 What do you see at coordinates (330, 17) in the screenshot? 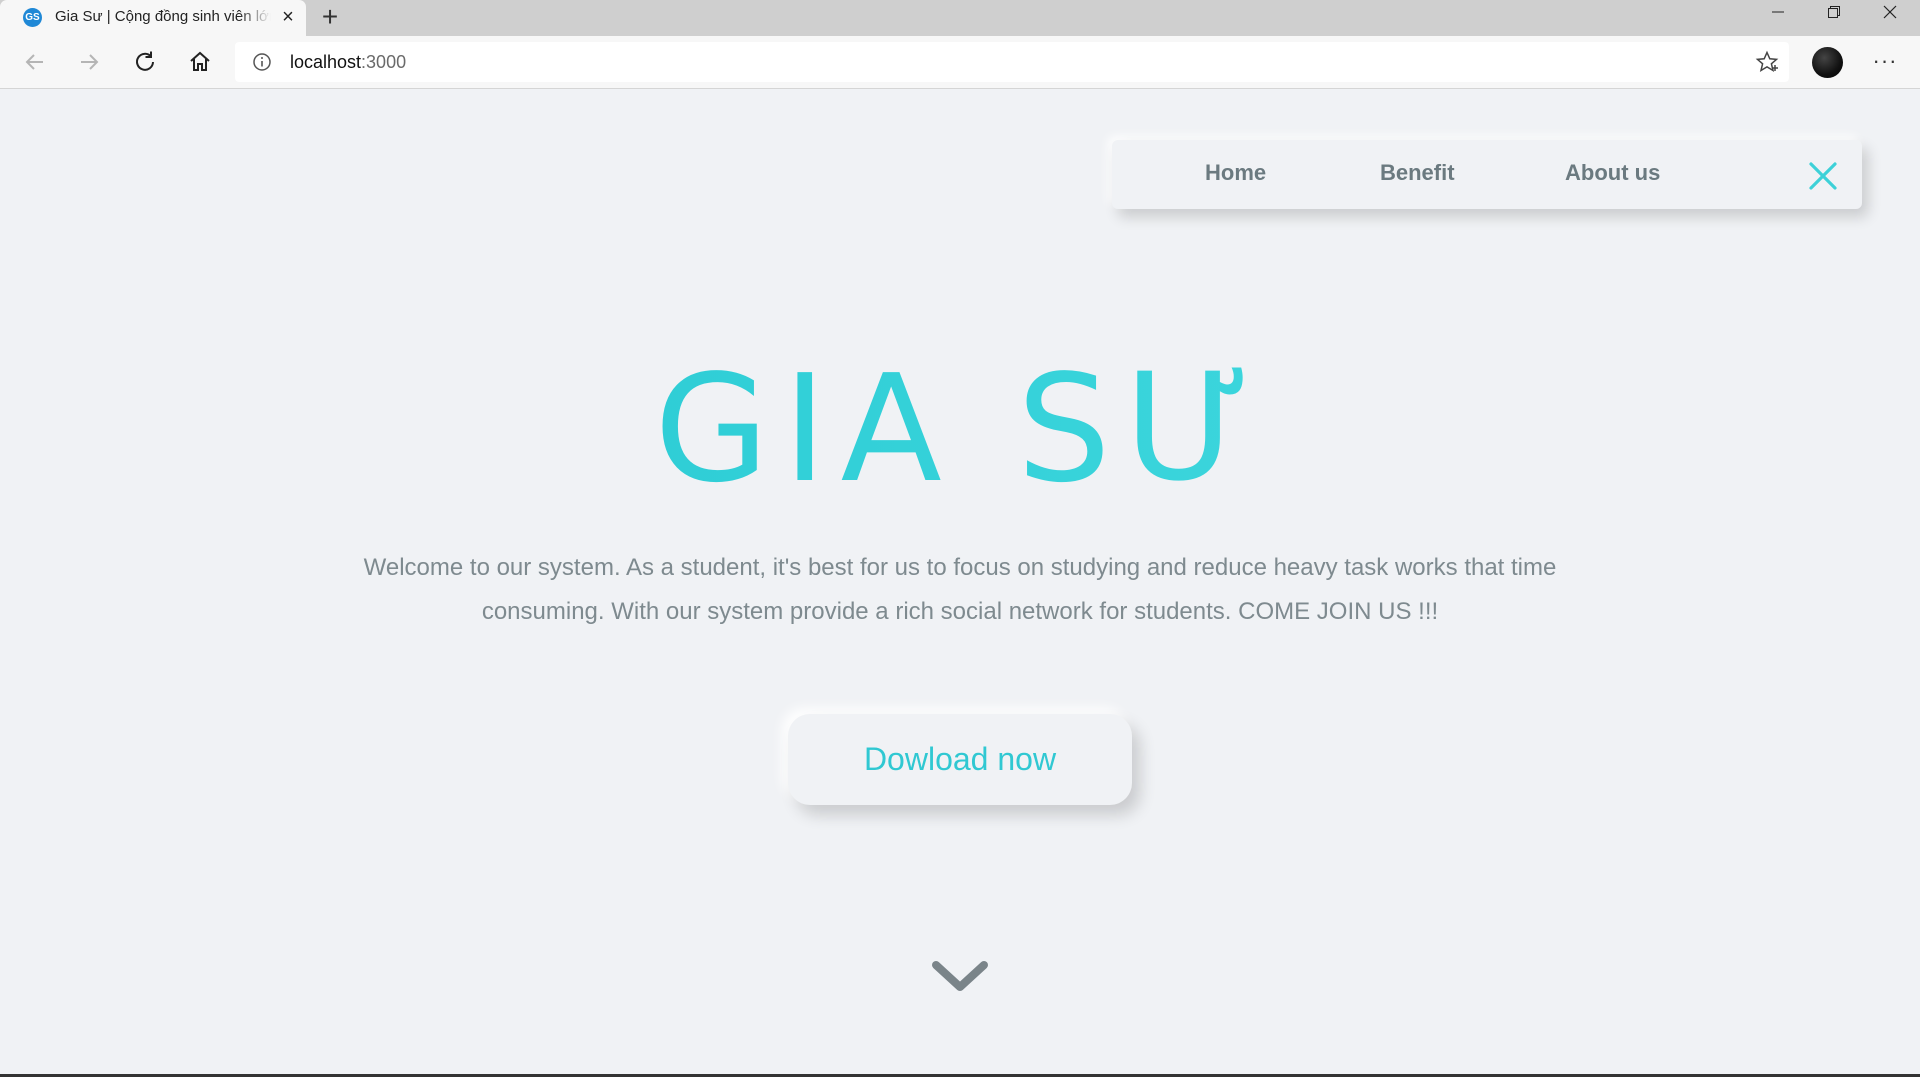
I see `new-tab-button: +` at bounding box center [330, 17].